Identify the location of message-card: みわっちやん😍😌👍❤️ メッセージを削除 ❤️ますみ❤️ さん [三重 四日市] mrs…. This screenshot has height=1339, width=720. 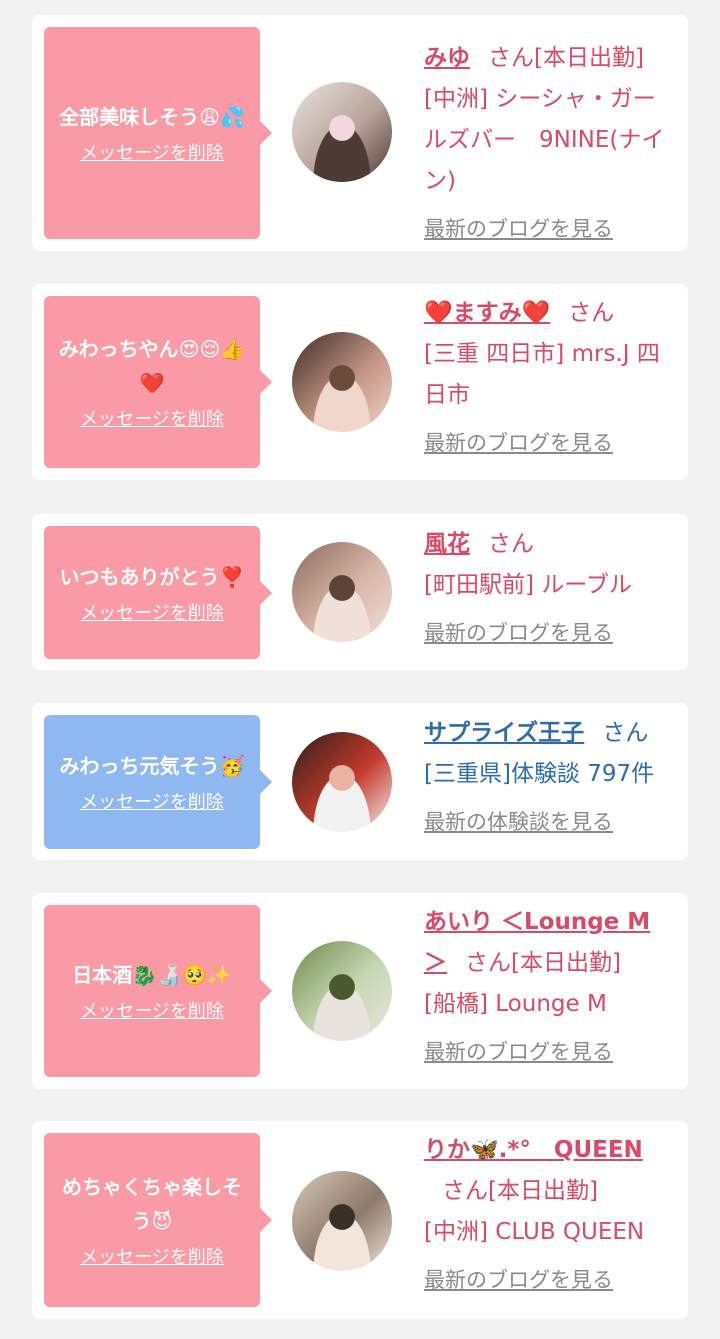
(360, 382).